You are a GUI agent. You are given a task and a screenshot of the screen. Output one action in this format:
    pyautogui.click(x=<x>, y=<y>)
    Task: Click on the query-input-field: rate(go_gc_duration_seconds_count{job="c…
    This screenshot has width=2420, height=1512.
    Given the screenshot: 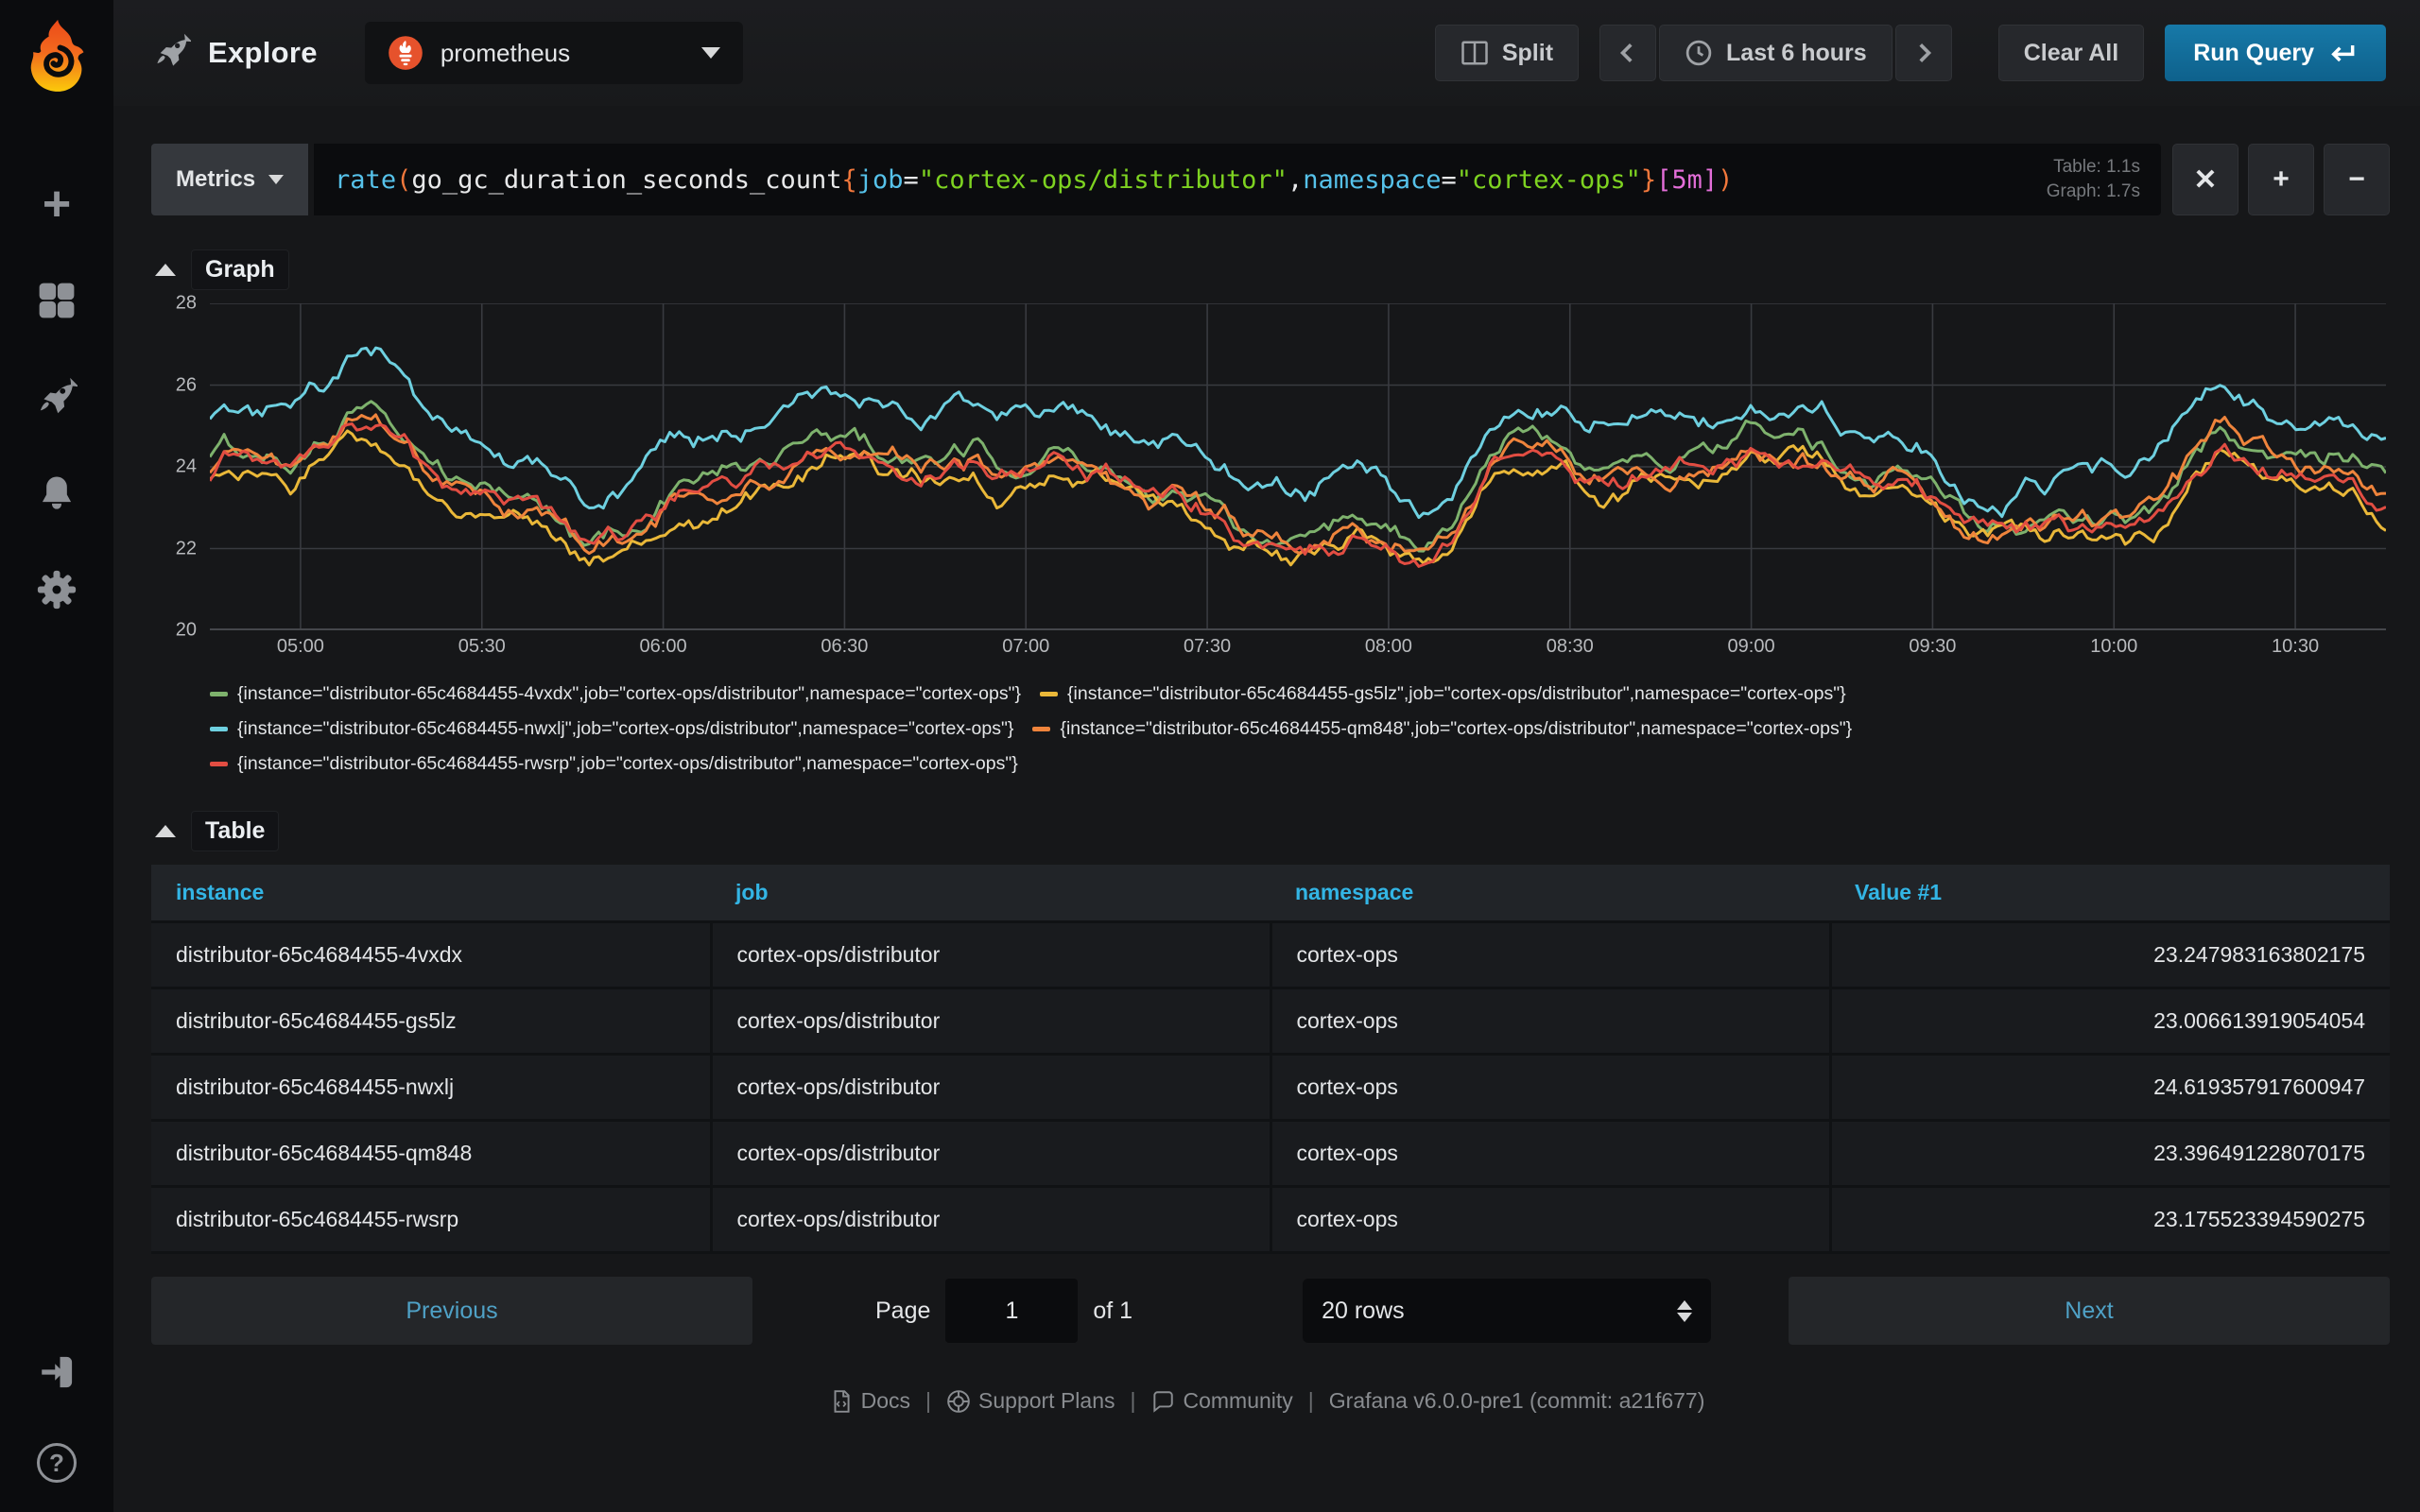 What is the action you would take?
    pyautogui.click(x=1238, y=179)
    